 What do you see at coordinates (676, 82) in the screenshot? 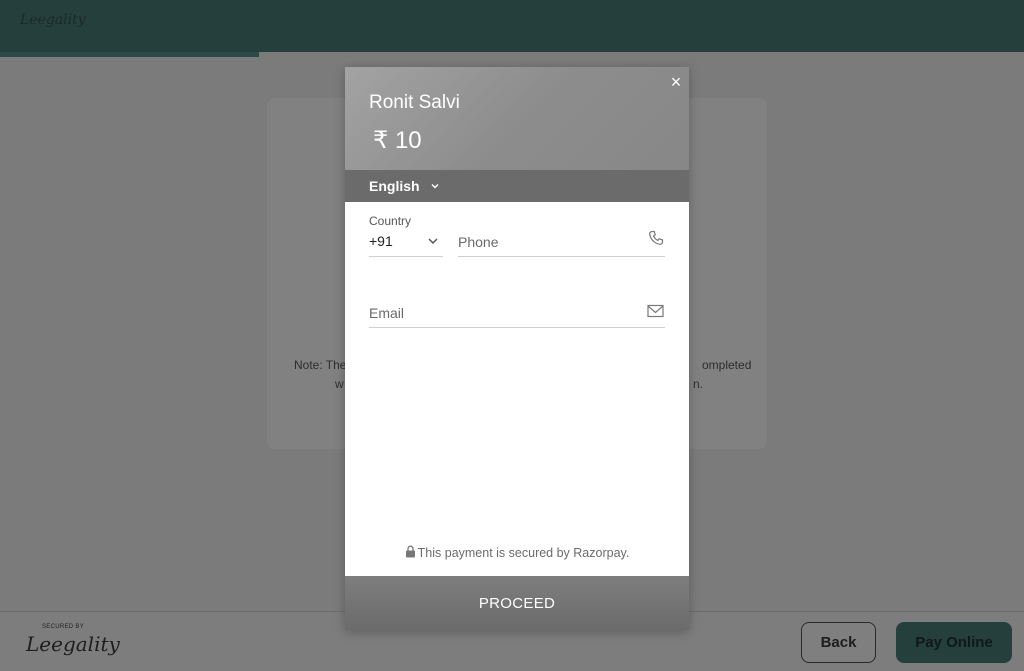
I see `close-icon: ×` at bounding box center [676, 82].